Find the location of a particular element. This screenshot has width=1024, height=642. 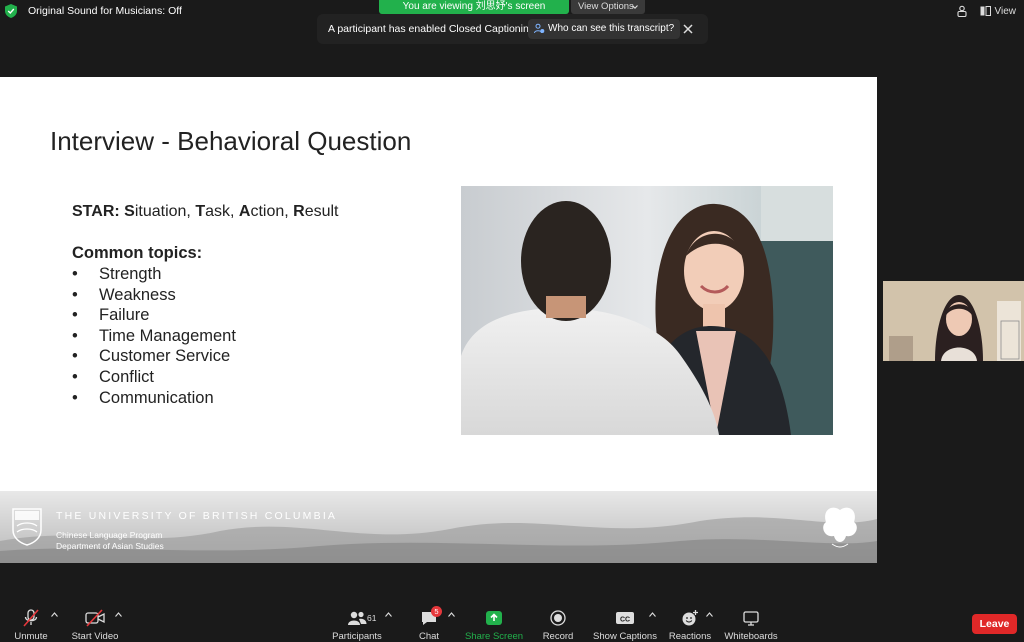

participants-icon is located at coordinates (357, 618).